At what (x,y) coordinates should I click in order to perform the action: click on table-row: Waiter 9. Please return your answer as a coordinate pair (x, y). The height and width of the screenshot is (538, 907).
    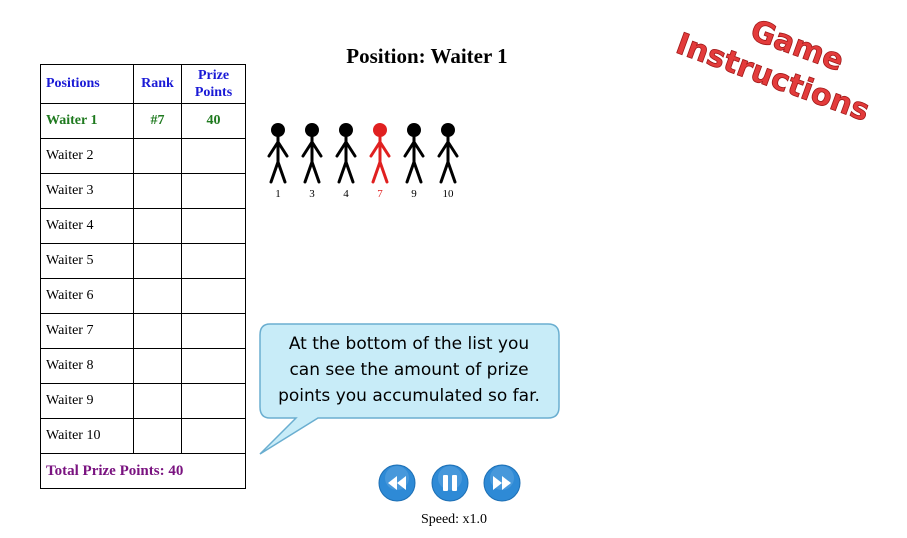
    Looking at the image, I should click on (143, 401).